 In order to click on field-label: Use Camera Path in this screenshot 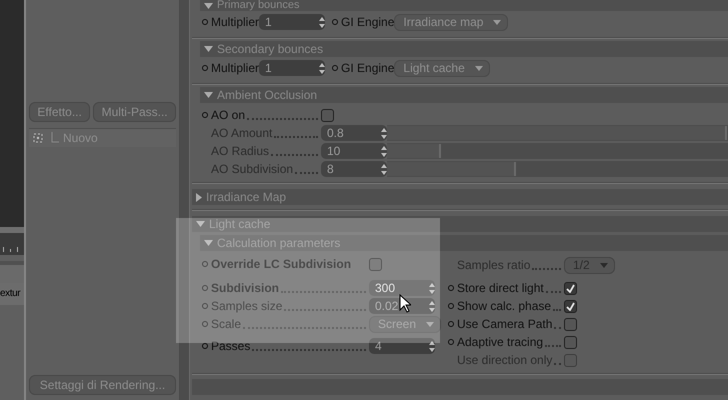, I will do `click(504, 324)`.